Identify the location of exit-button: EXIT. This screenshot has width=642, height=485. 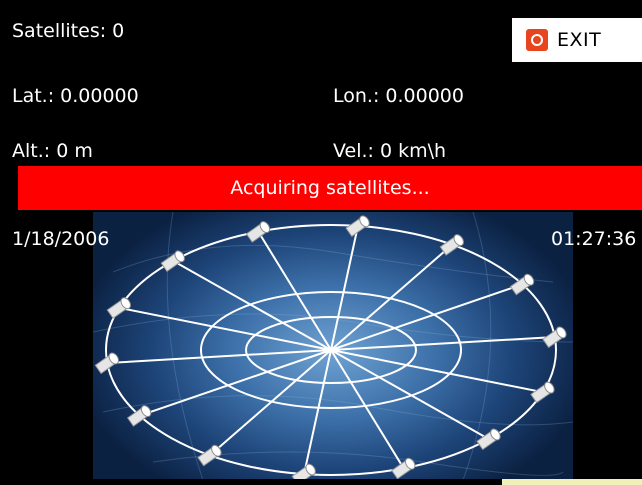
(577, 40).